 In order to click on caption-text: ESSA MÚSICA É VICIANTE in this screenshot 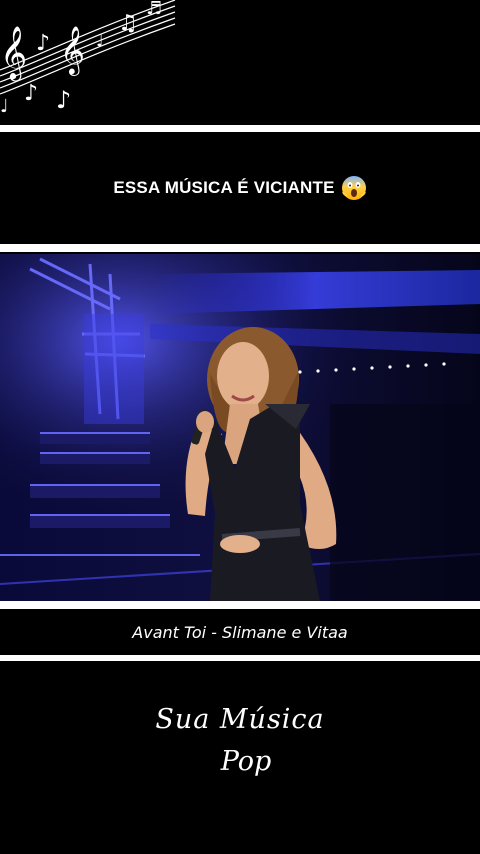, I will do `click(224, 187)`.